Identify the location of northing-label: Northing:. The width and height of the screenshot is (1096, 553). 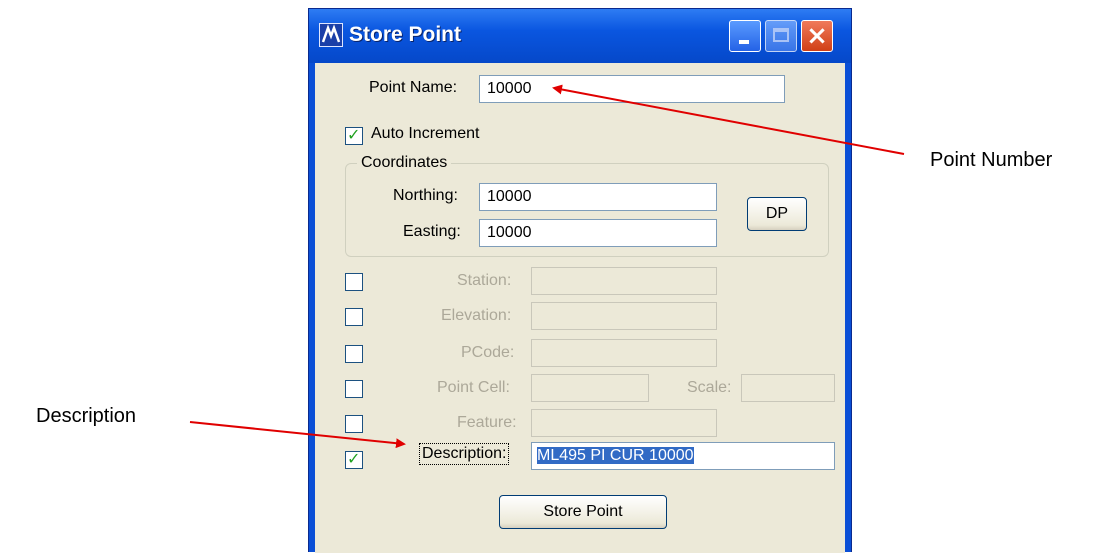
(425, 195).